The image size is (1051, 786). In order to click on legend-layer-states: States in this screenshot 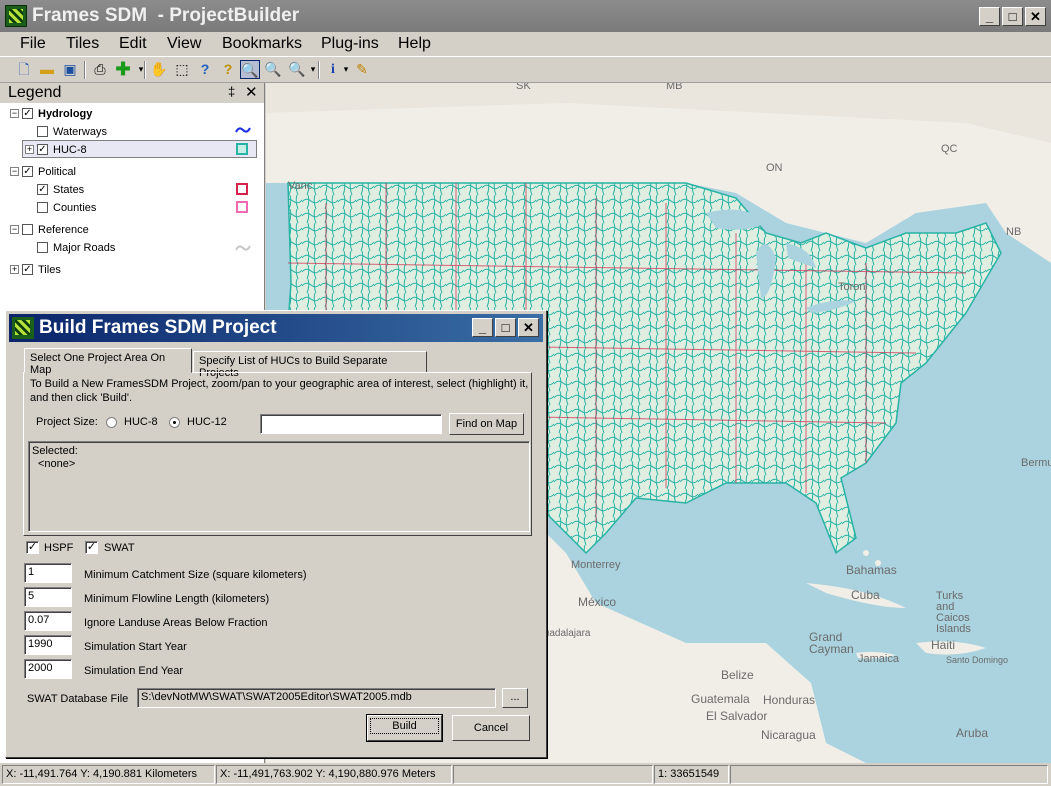, I will do `click(68, 191)`.